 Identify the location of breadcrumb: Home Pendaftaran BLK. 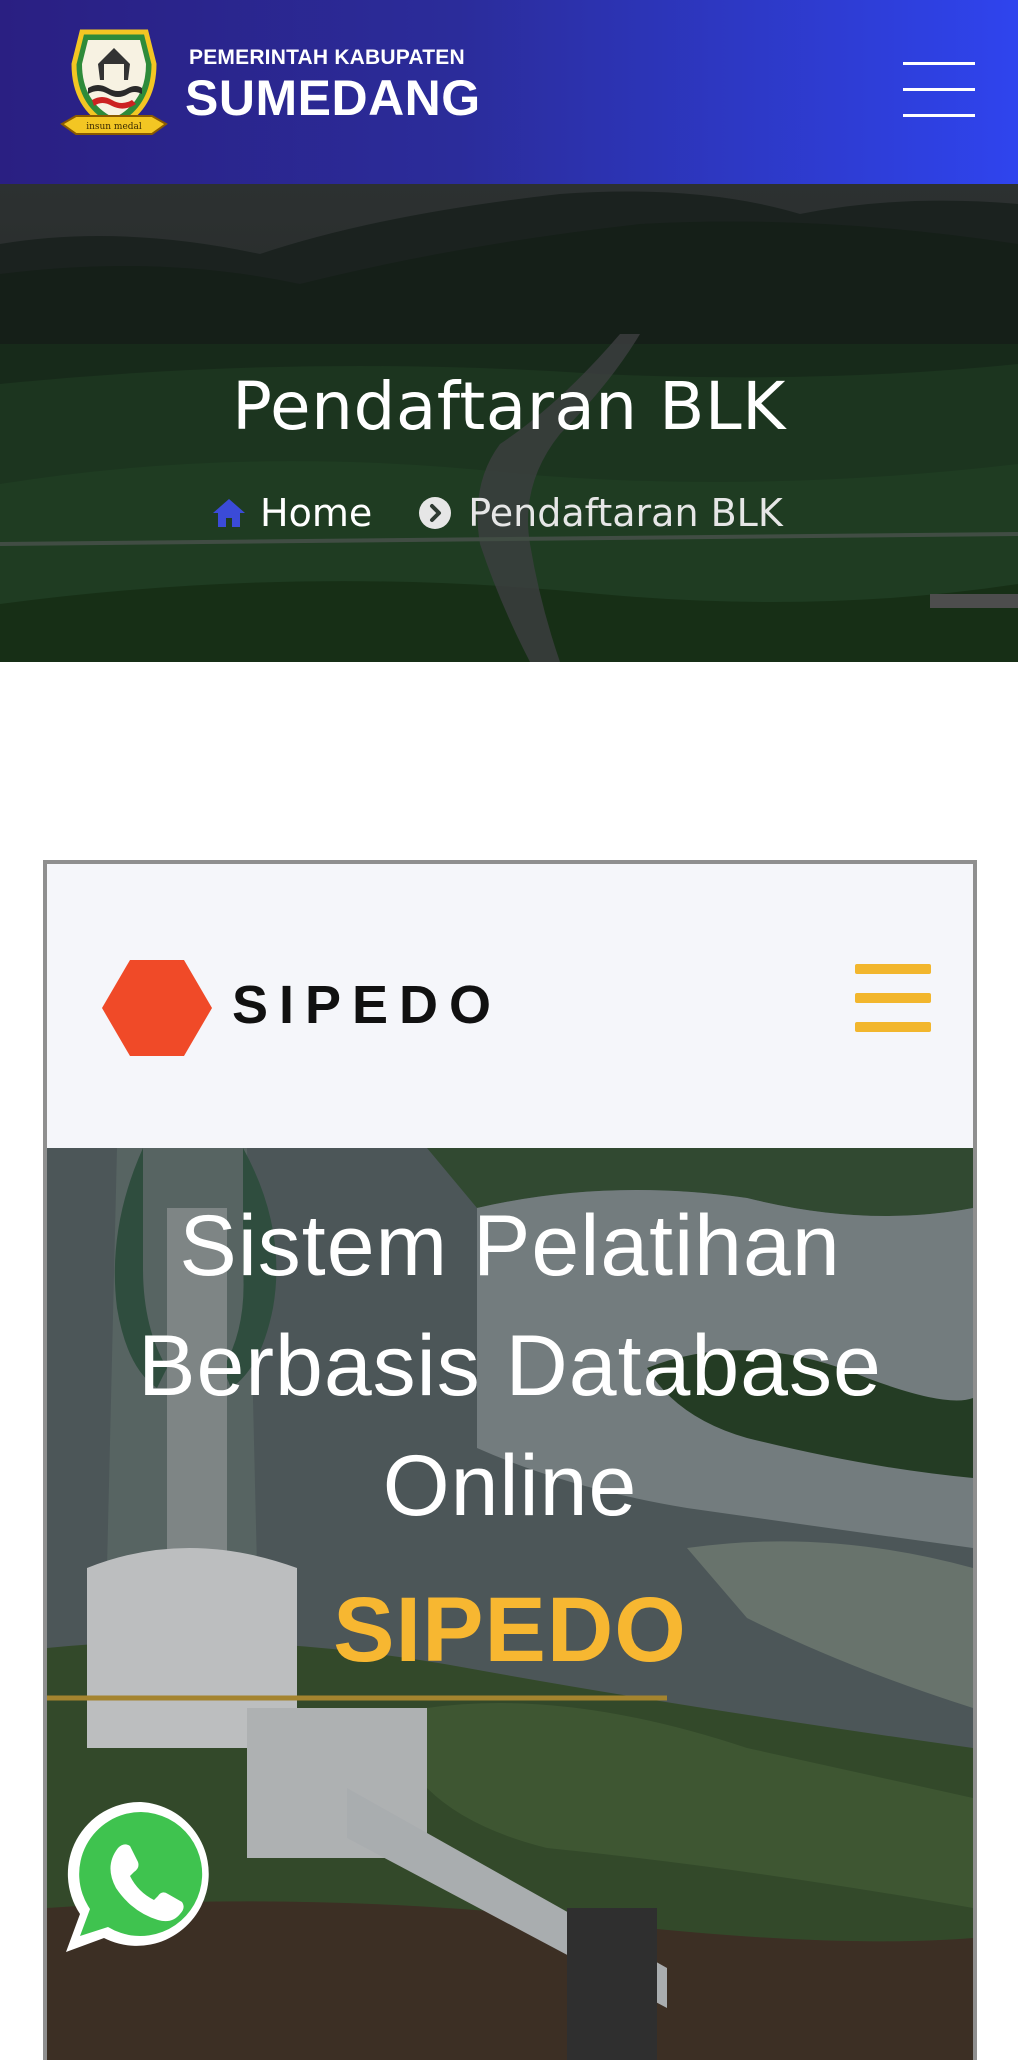
(522, 513).